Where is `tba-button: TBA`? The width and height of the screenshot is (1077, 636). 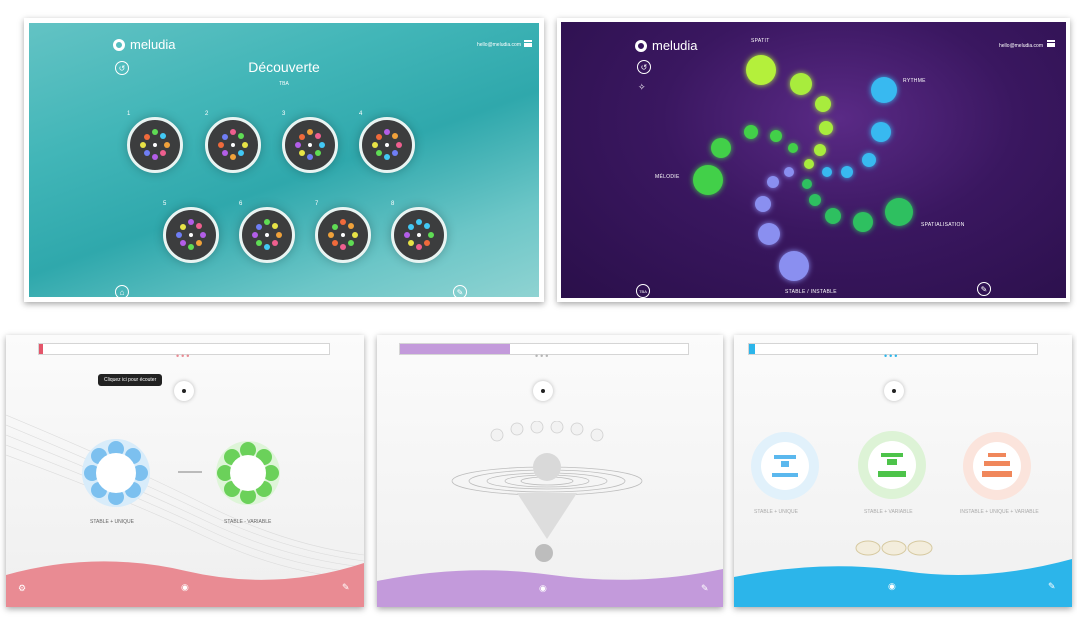
tba-button: TBA is located at coordinates (643, 291).